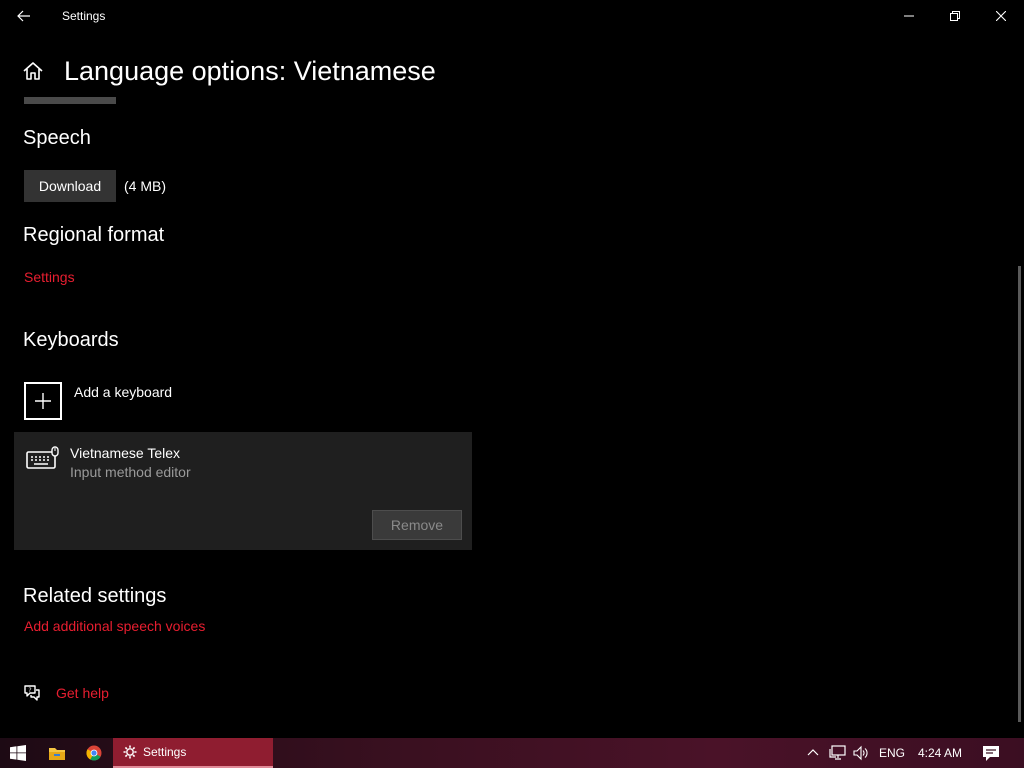 This screenshot has width=1024, height=768. I want to click on get-help-link: Get help, so click(82, 693).